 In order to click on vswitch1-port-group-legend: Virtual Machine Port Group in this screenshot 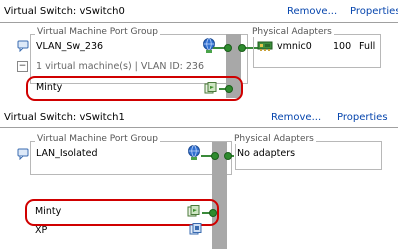, I will do `click(97, 139)`.